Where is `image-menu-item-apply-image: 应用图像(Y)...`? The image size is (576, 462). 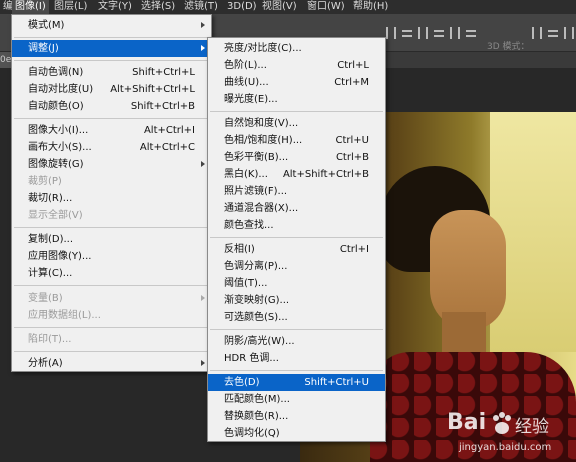
image-menu-item-apply-image: 应用图像(Y)... is located at coordinates (111, 256).